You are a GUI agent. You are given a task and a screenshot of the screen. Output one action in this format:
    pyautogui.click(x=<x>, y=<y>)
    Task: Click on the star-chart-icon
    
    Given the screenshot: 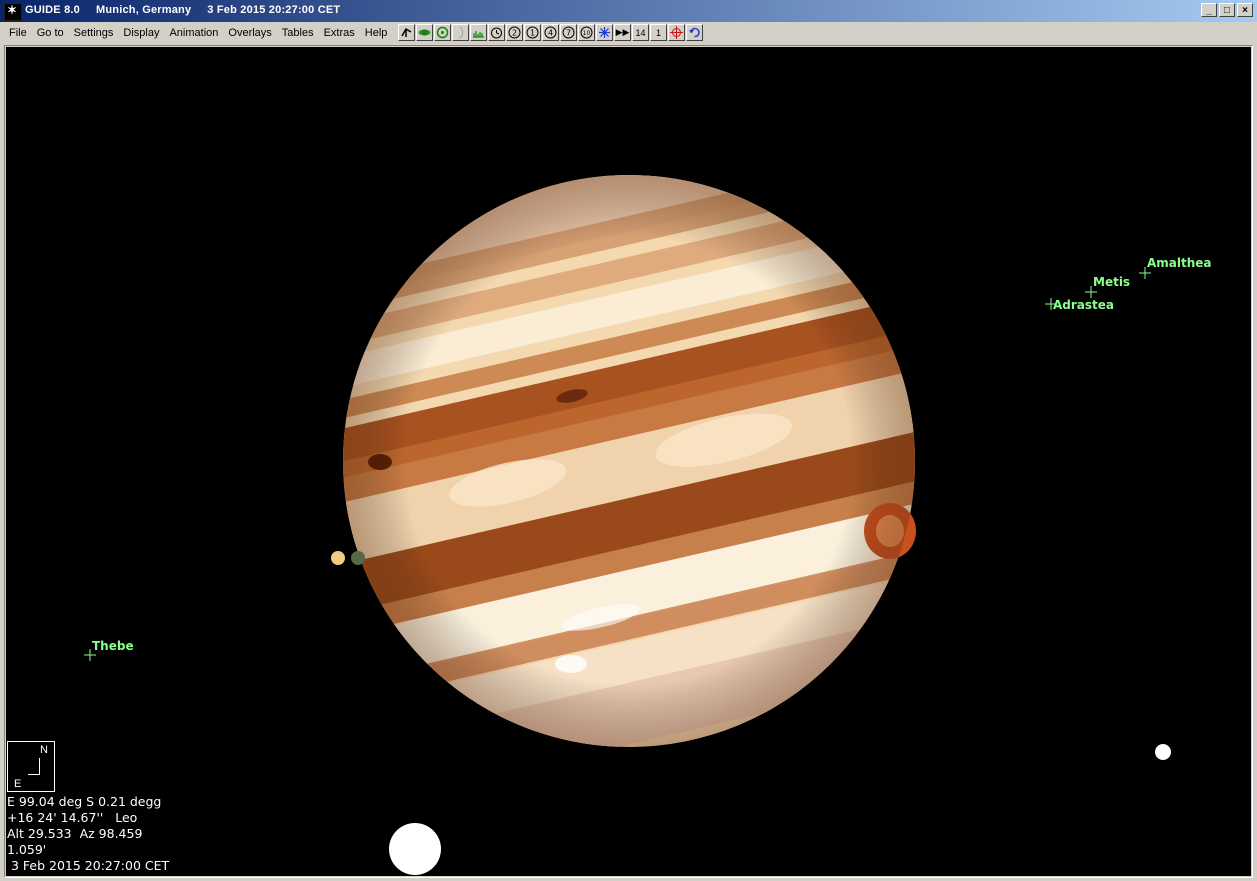 What is the action you would take?
    pyautogui.click(x=604, y=32)
    